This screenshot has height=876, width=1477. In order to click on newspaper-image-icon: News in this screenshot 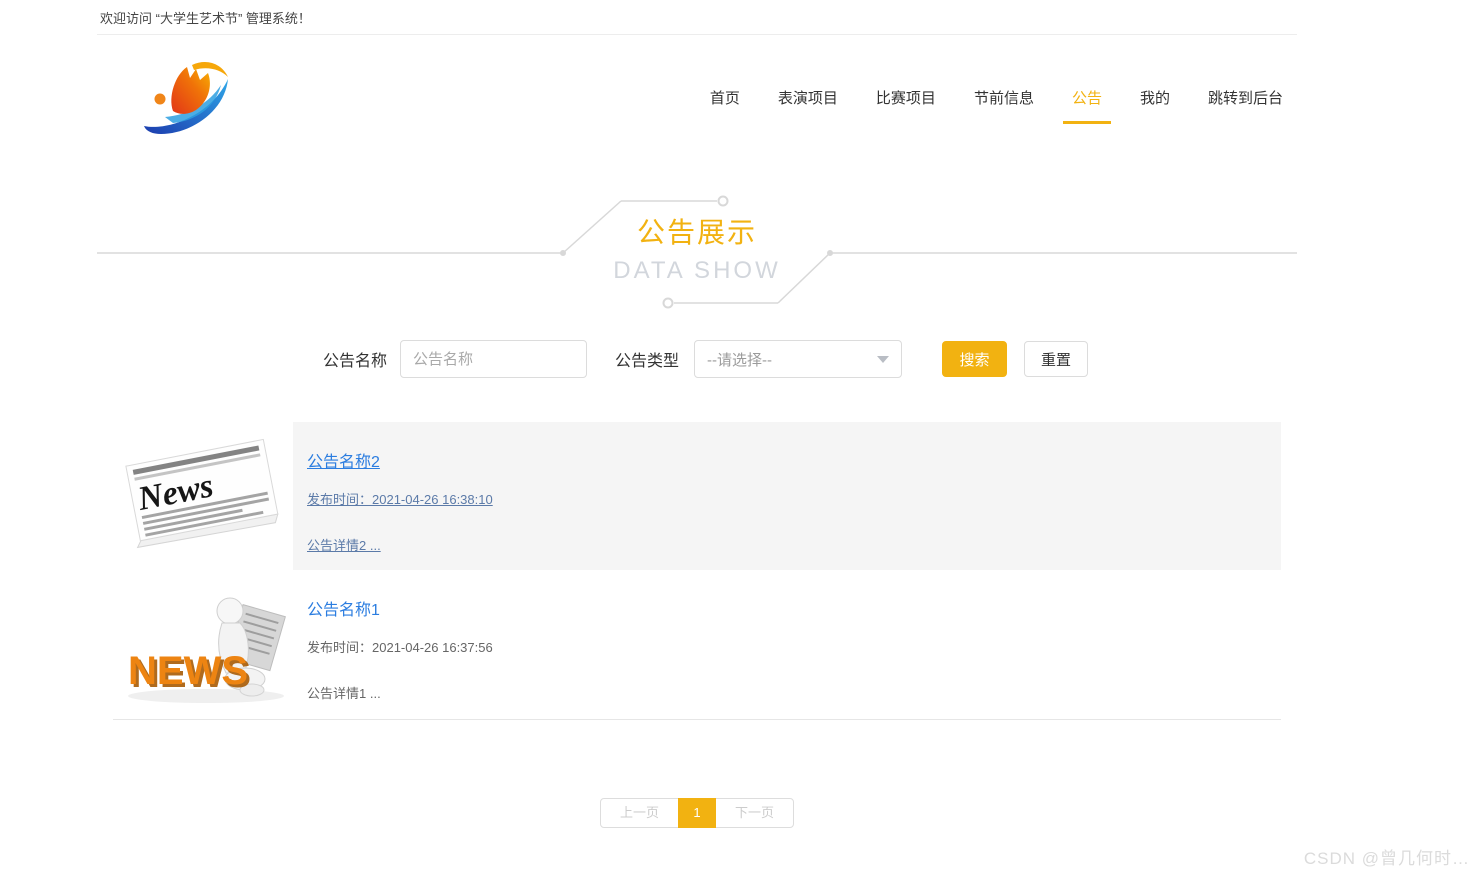, I will do `click(202, 493)`.